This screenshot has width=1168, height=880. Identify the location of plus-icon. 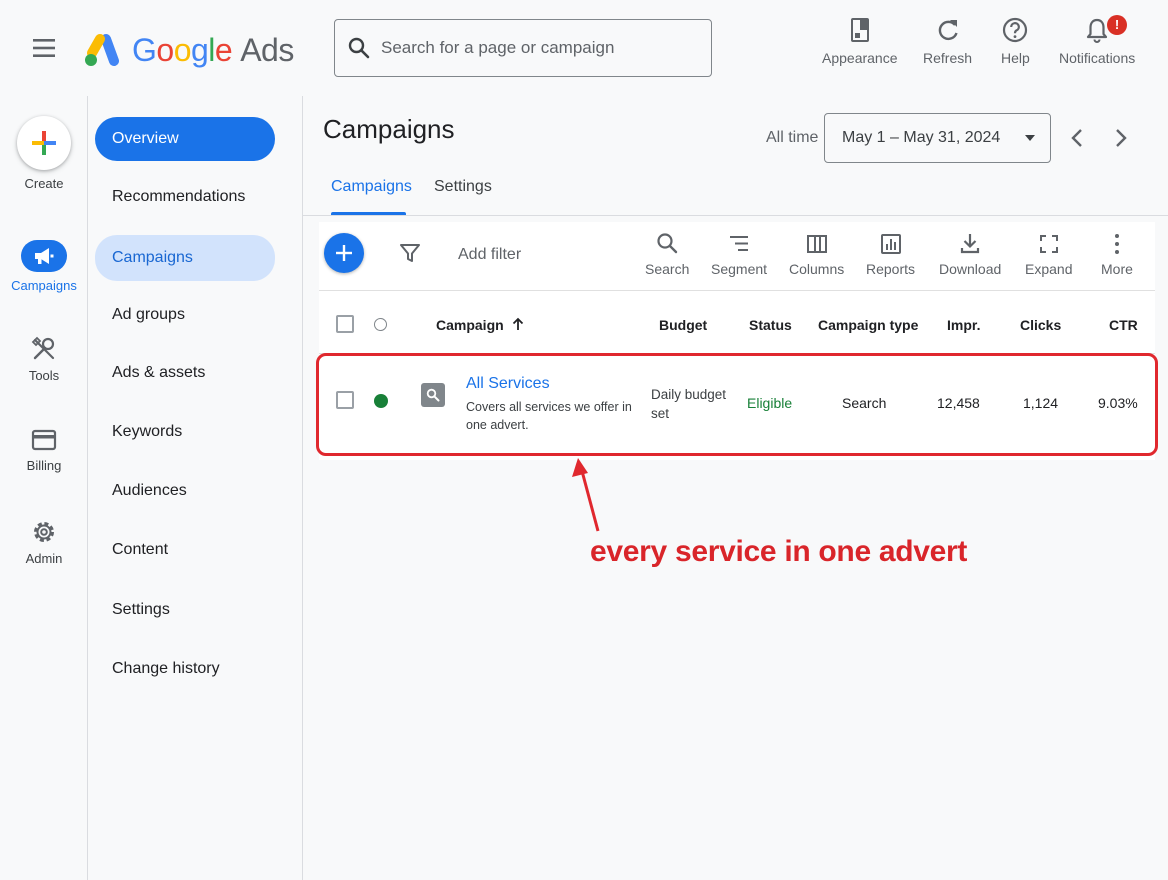
(344, 253).